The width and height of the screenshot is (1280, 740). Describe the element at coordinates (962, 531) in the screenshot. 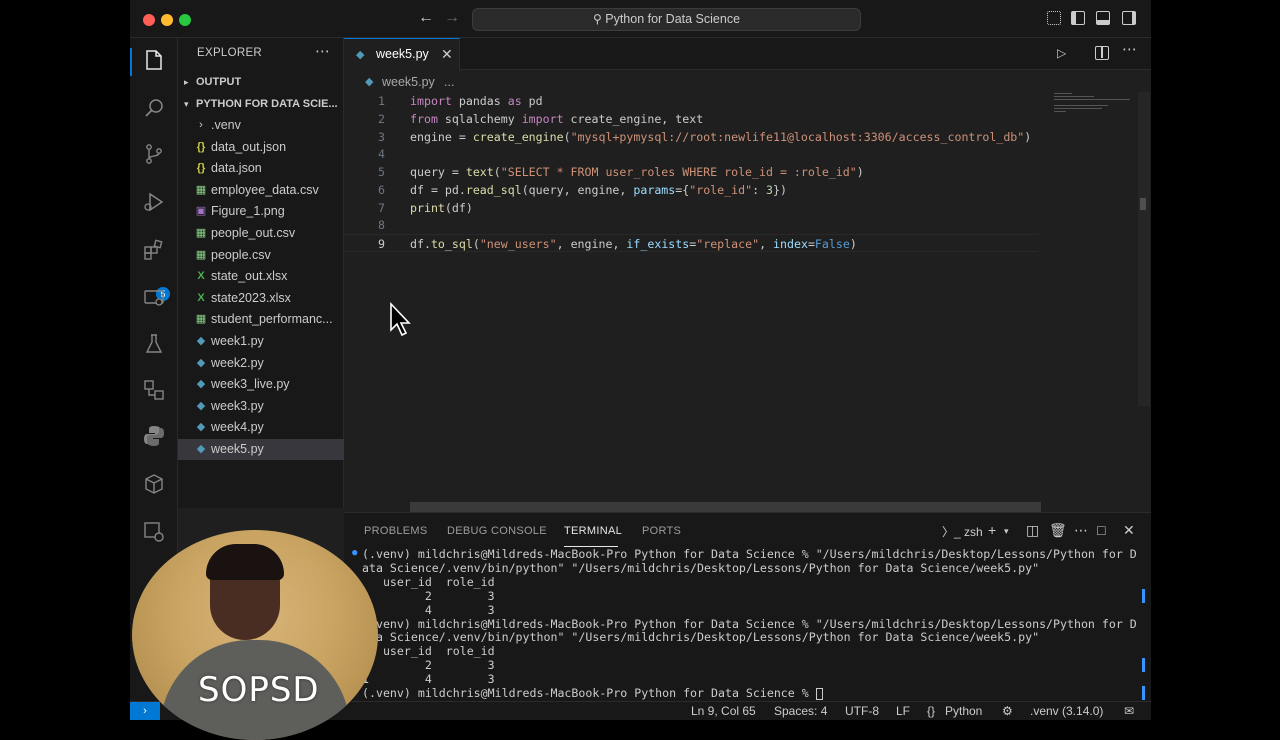

I see `terminal-shell-selector: 〉_ zsh` at that location.